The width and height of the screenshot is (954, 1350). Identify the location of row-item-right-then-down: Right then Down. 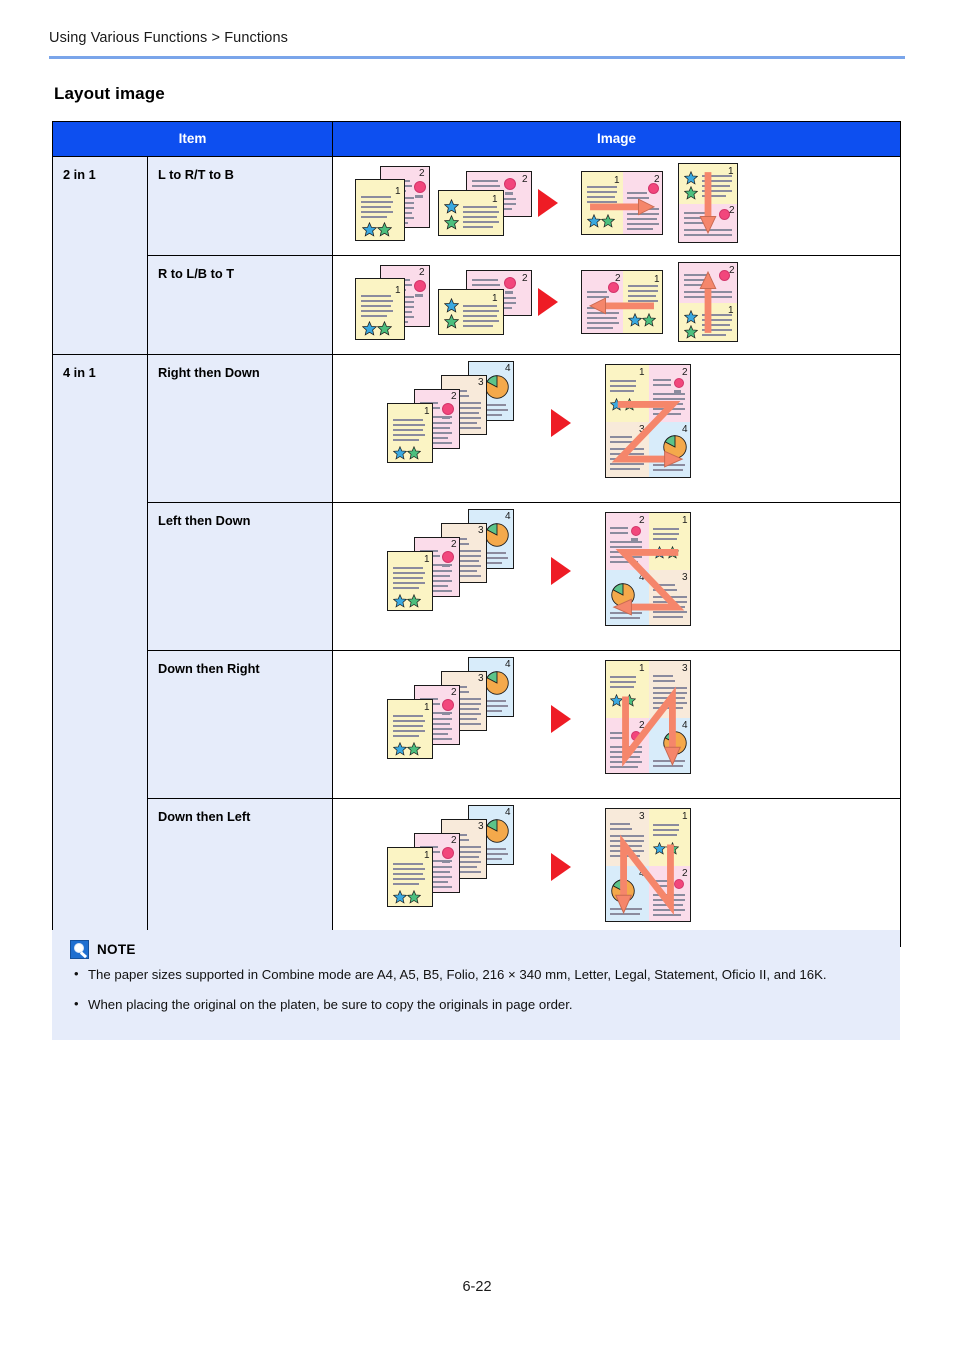
(240, 428).